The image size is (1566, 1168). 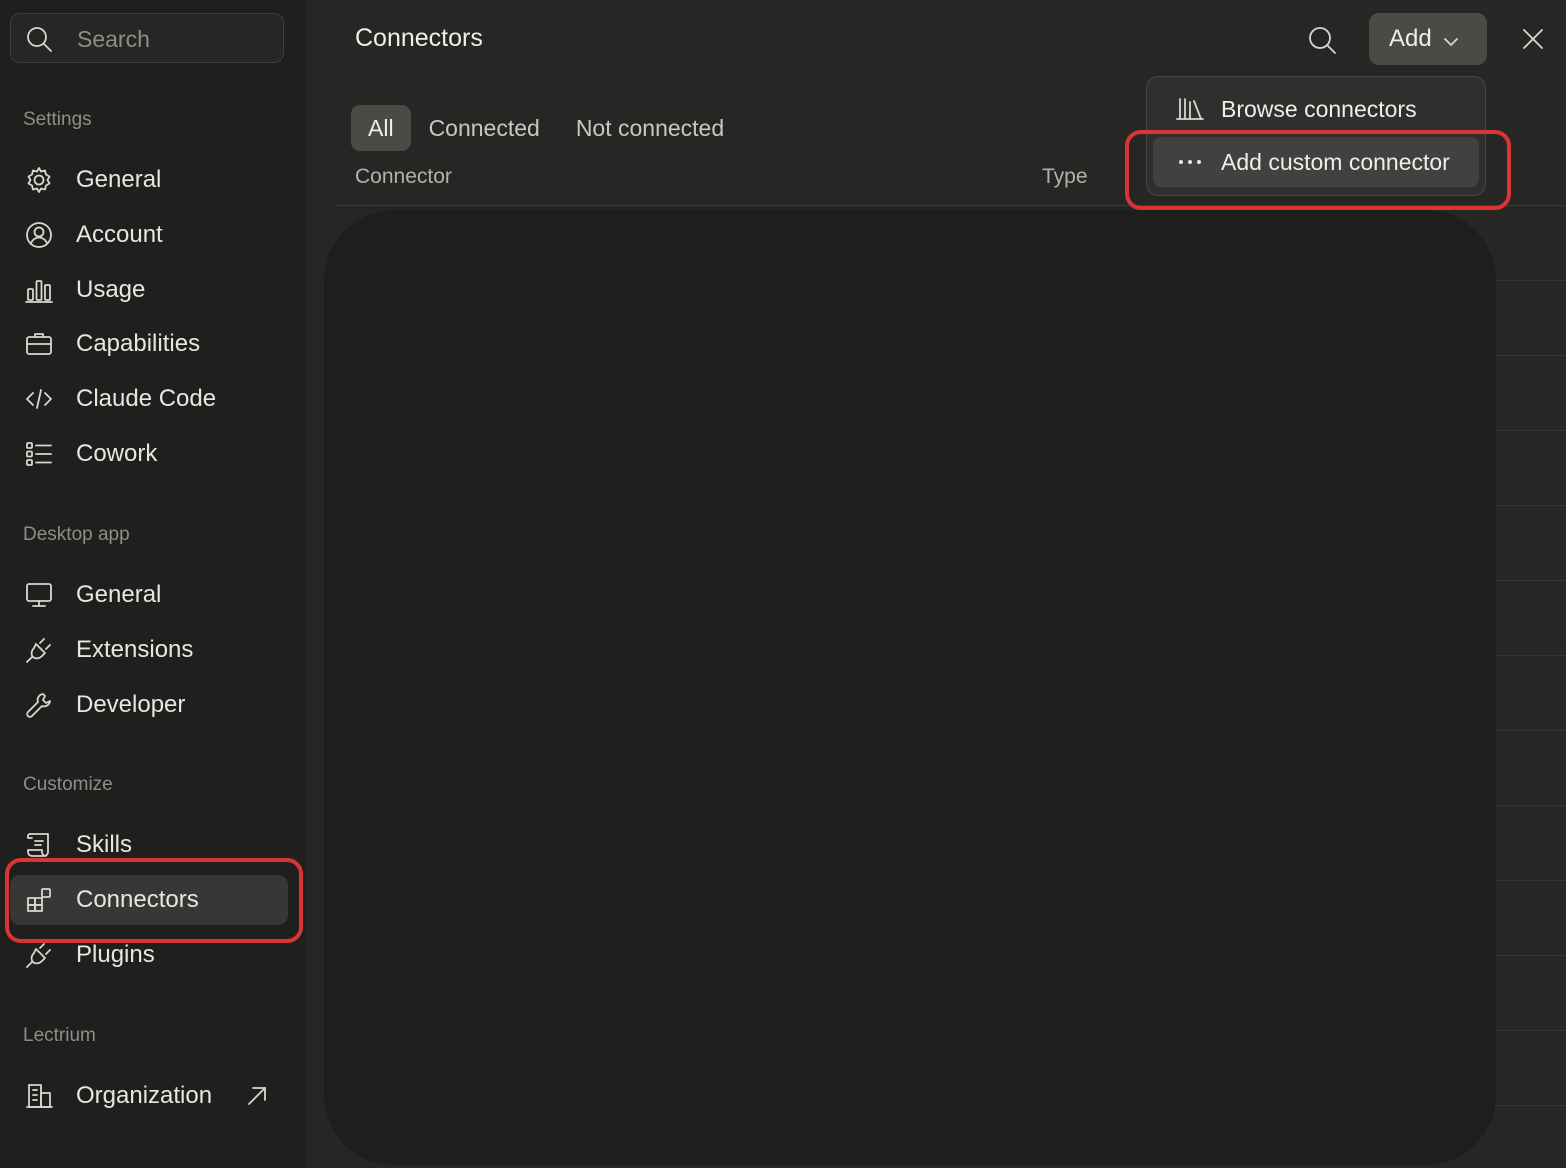 I want to click on sidebar-item-label: Organization, so click(x=144, y=1095).